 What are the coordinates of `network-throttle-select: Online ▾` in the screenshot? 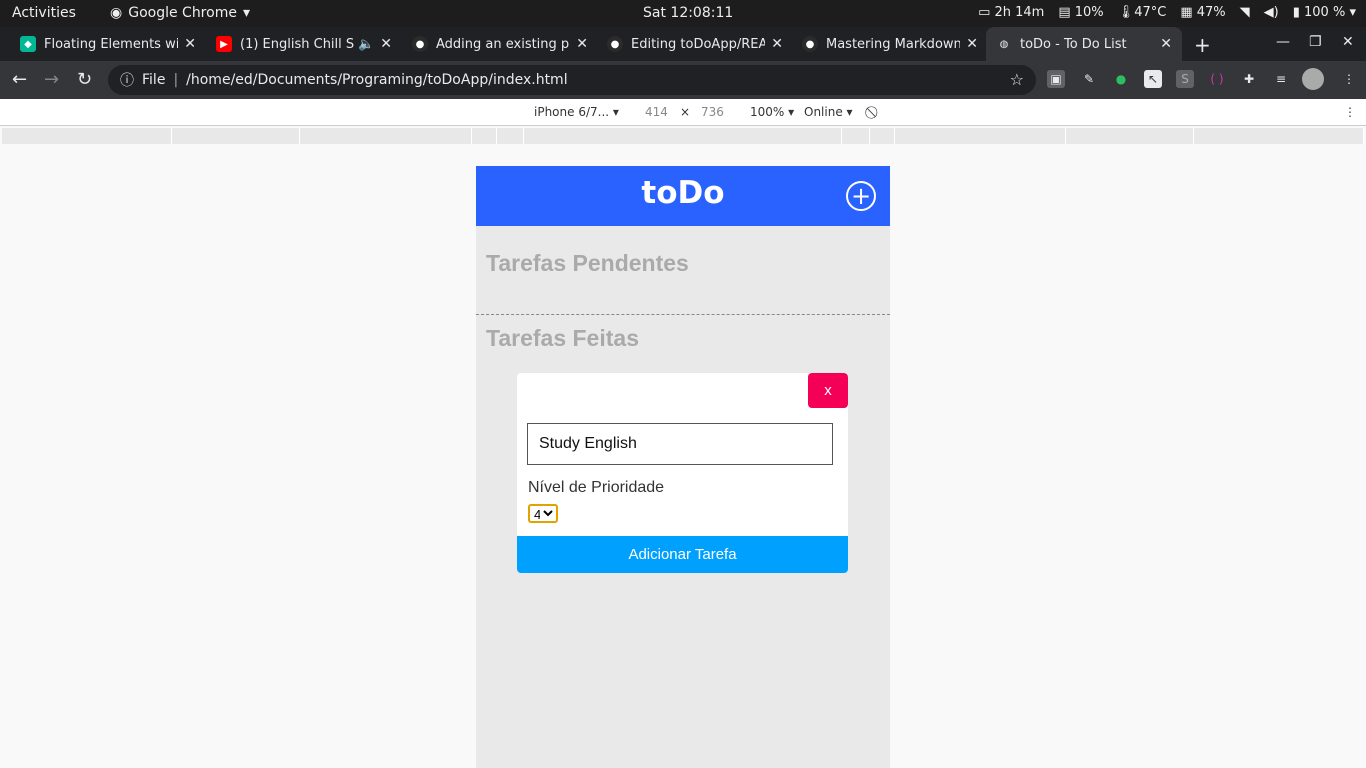 It's located at (828, 112).